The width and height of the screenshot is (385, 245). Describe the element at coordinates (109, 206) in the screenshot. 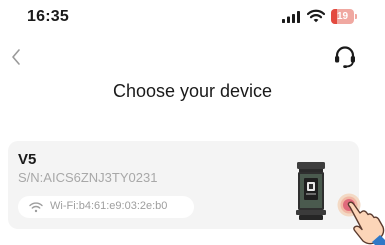

I see `wifi-mac-address: Wi-Fi:b4:61:e9:03:2e:b0` at that location.